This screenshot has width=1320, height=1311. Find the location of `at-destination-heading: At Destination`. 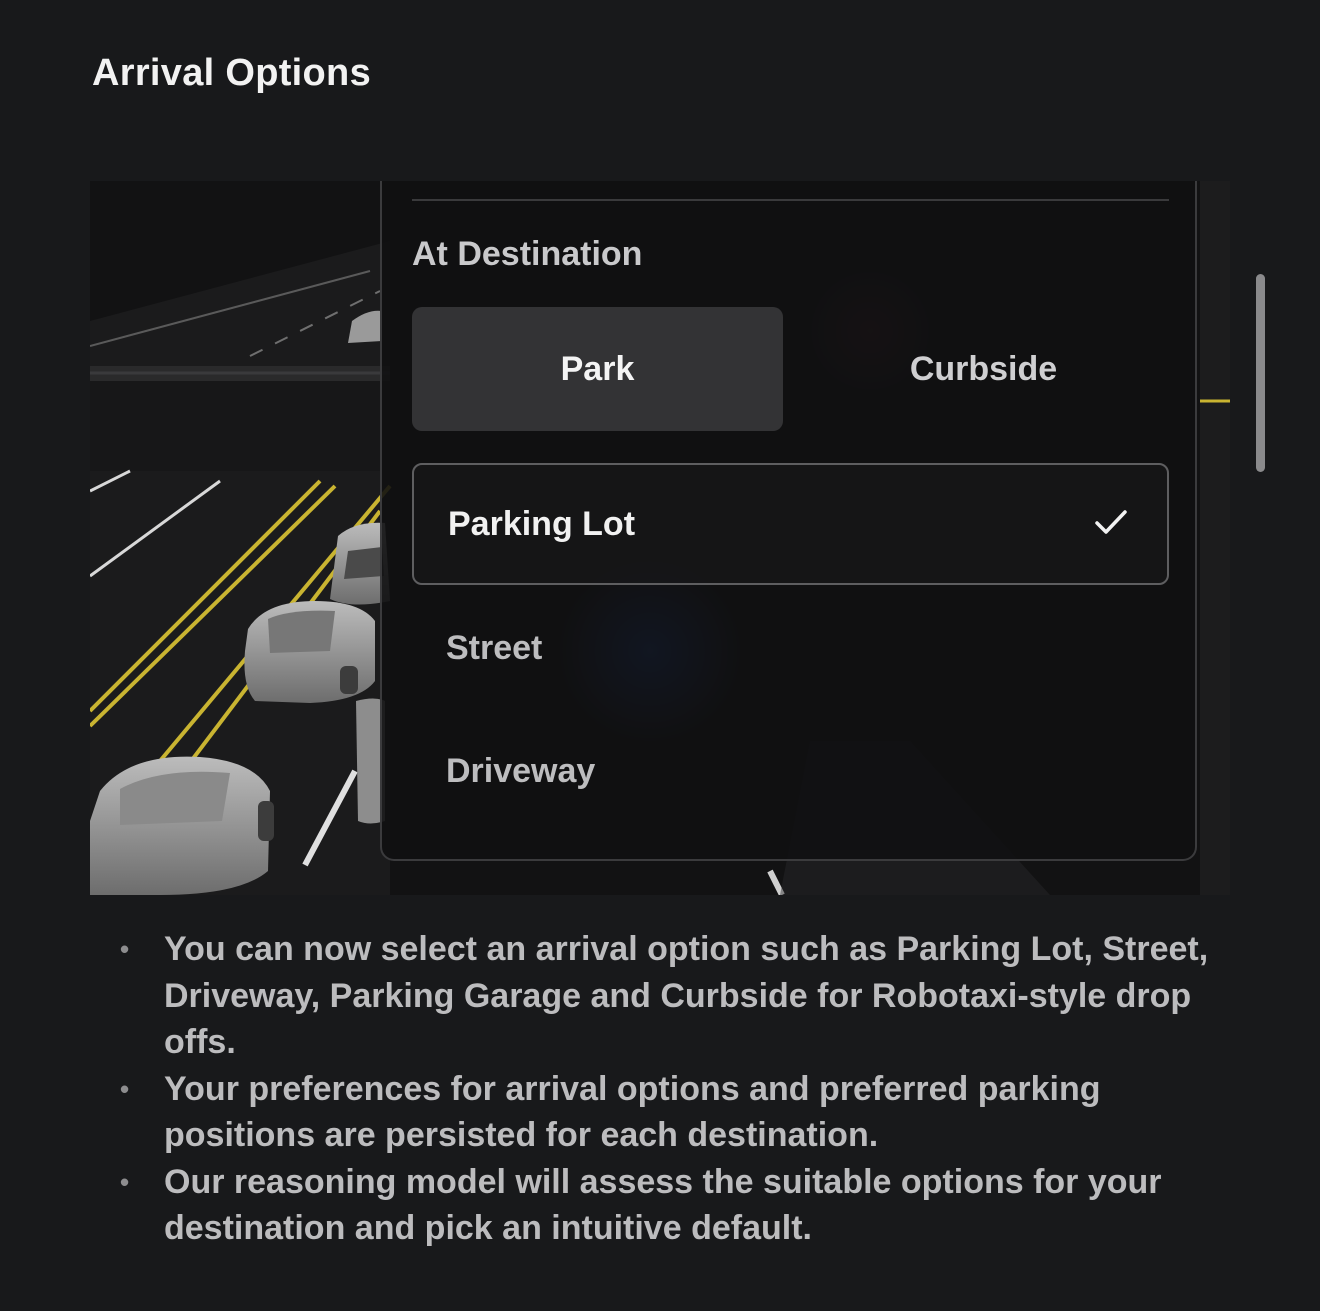

at-destination-heading: At Destination is located at coordinates (527, 254).